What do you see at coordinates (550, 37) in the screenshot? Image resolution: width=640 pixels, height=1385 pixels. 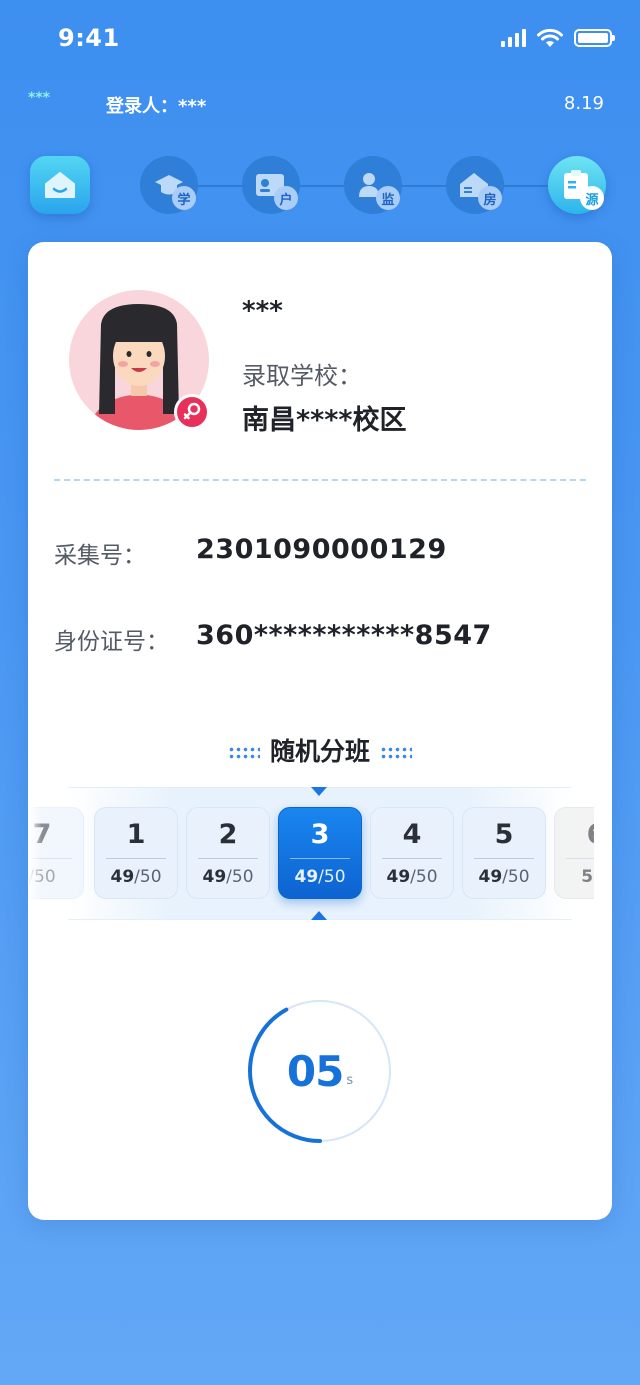 I see `wifi-icon` at bounding box center [550, 37].